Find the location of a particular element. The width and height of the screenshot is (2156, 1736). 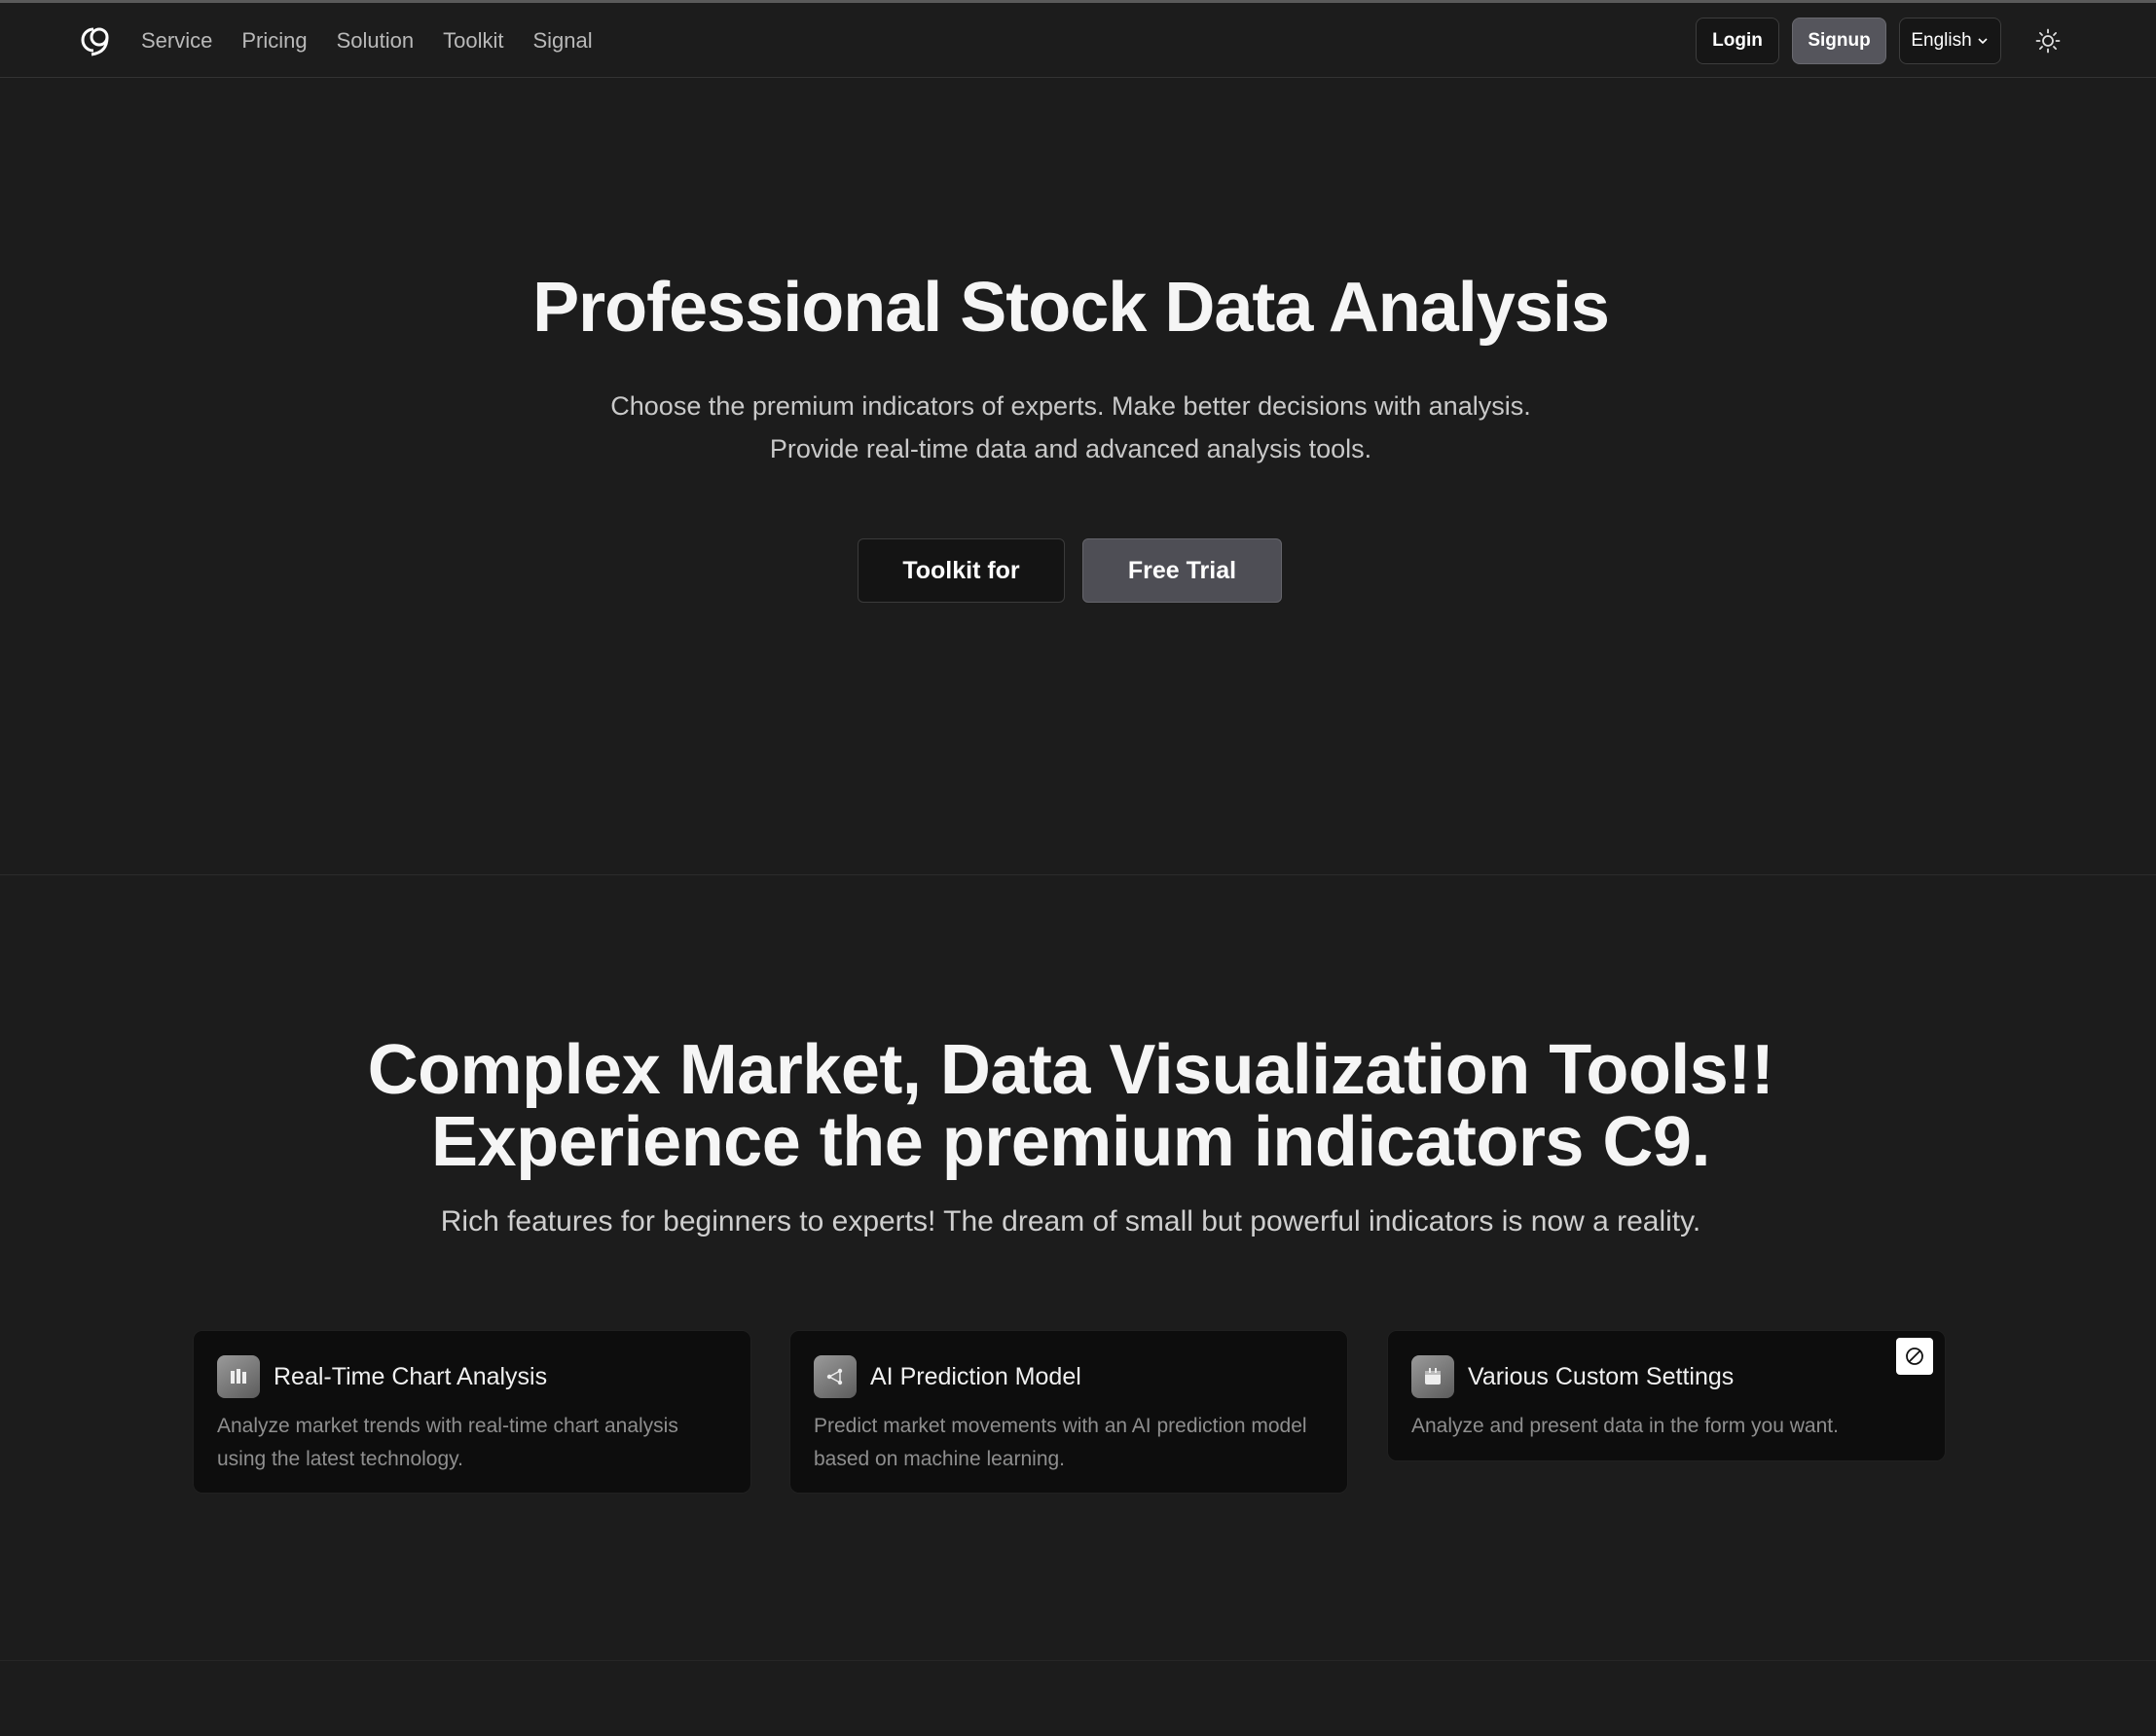

chart-bars-icon is located at coordinates (238, 1376).